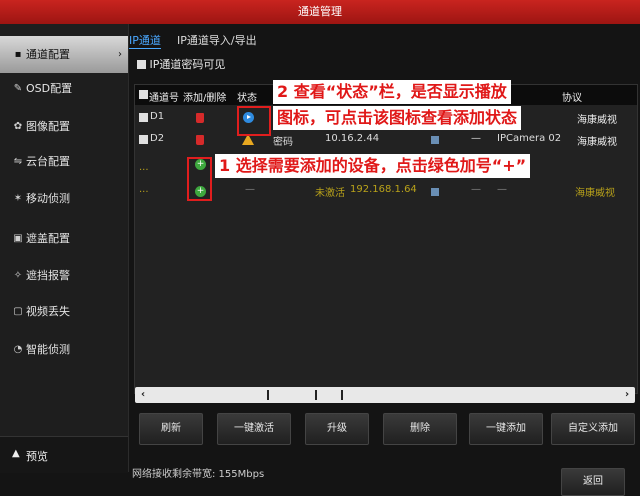 The height and width of the screenshot is (496, 640). What do you see at coordinates (392, 92) in the screenshot?
I see `callout-2-line1: 2 查看“状态”栏，是否显示播放` at bounding box center [392, 92].